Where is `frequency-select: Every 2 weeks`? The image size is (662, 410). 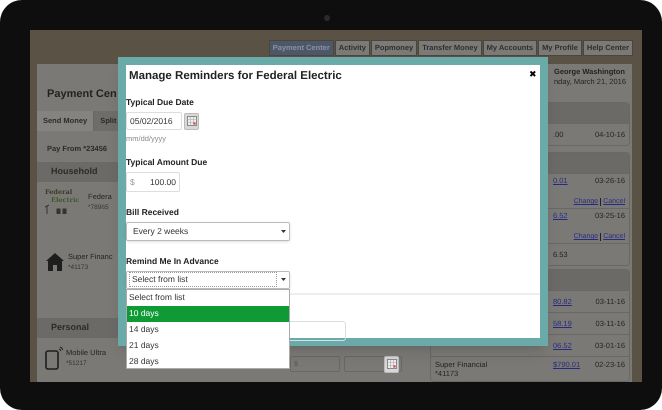 frequency-select: Every 2 weeks is located at coordinates (208, 231).